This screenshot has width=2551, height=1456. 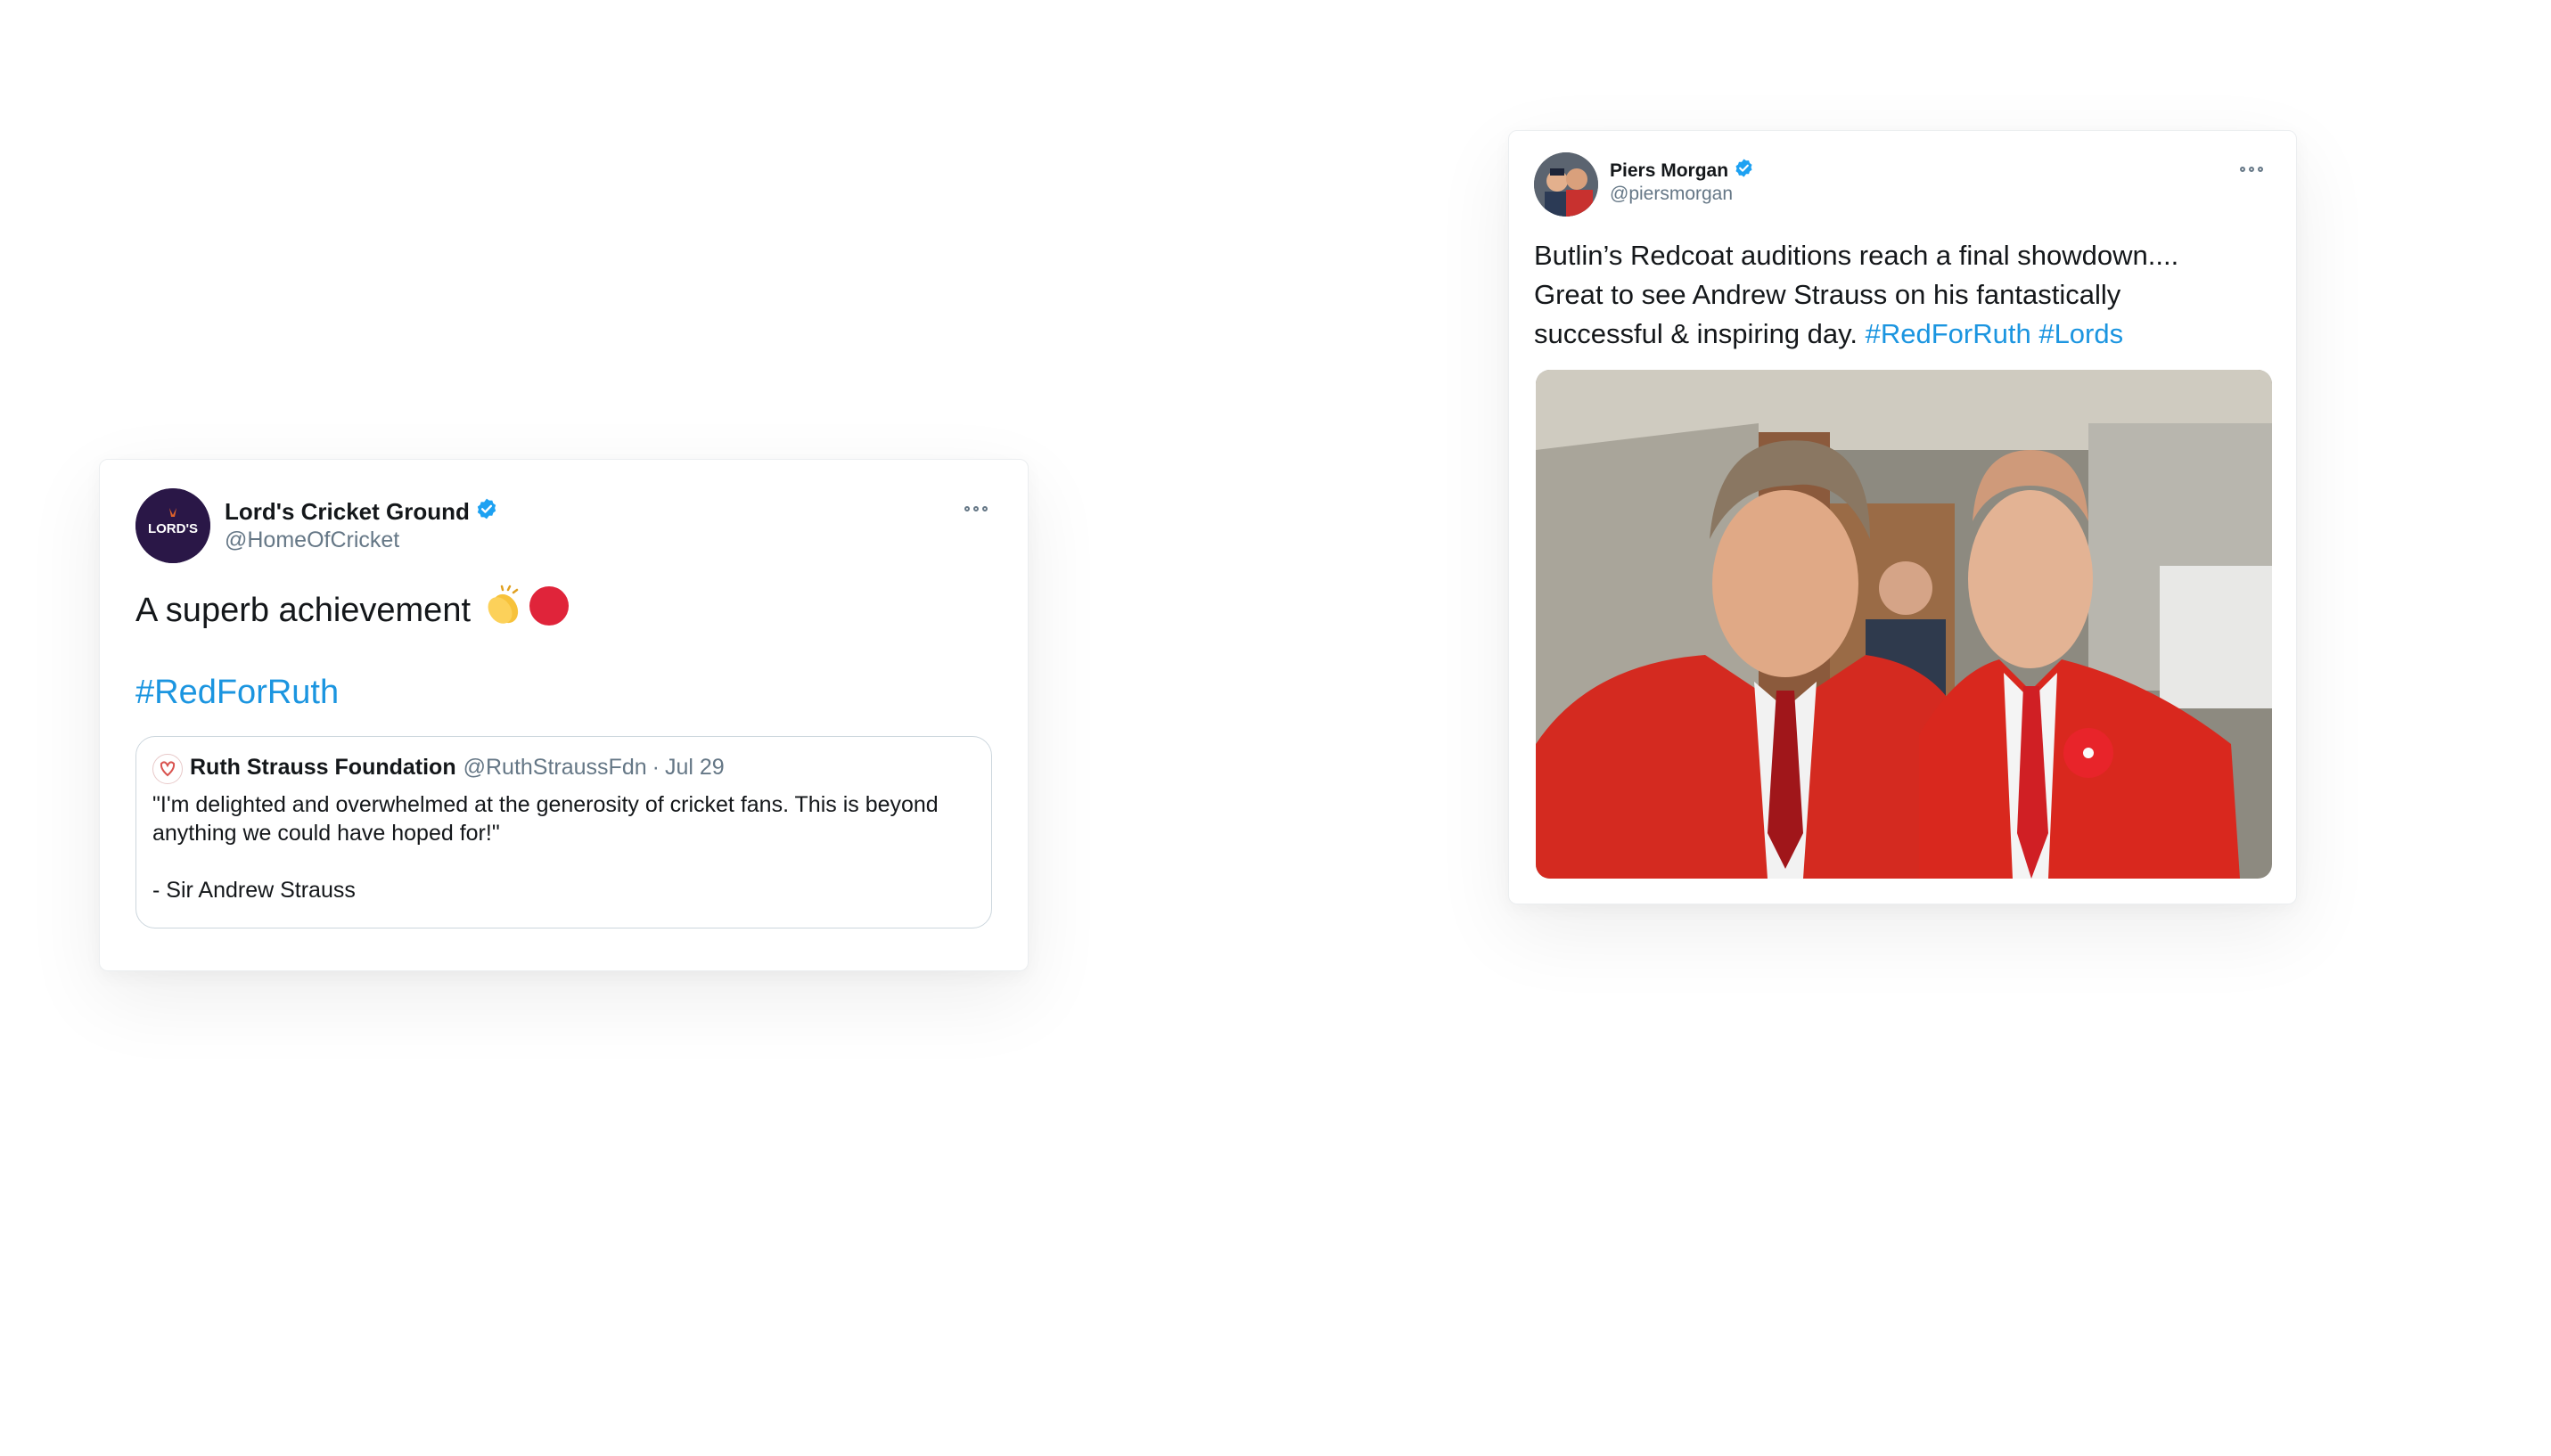 I want to click on avatar-piers, so click(x=1566, y=185).